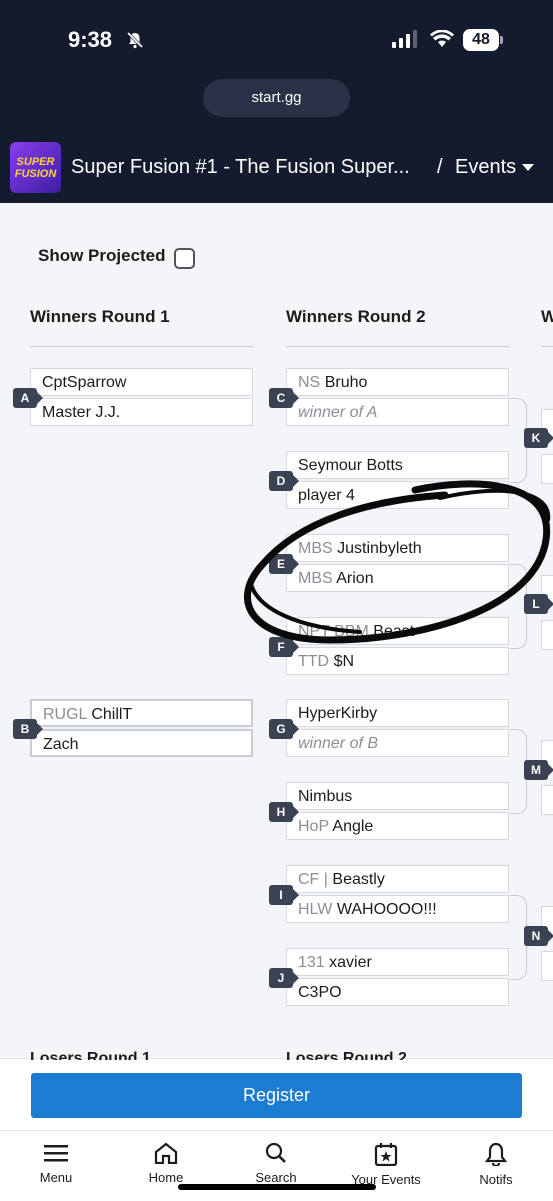 Image resolution: width=553 pixels, height=1201 pixels. I want to click on tab-label: Notifs, so click(496, 1179).